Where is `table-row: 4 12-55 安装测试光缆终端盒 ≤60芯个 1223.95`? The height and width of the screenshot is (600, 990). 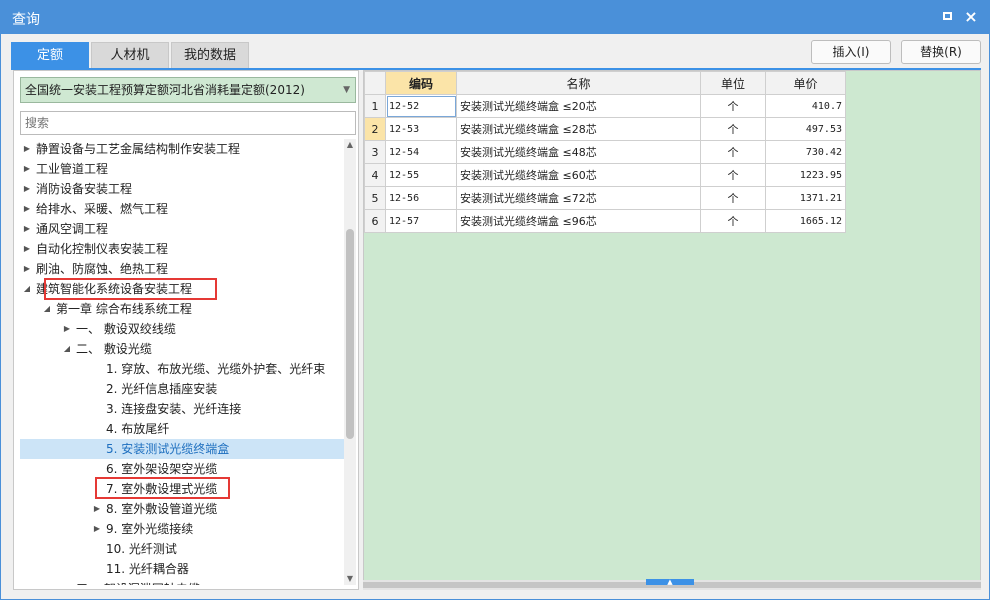 table-row: 4 12-55 安装测试光缆终端盒 ≤60芯个 1223.95 is located at coordinates (605, 175).